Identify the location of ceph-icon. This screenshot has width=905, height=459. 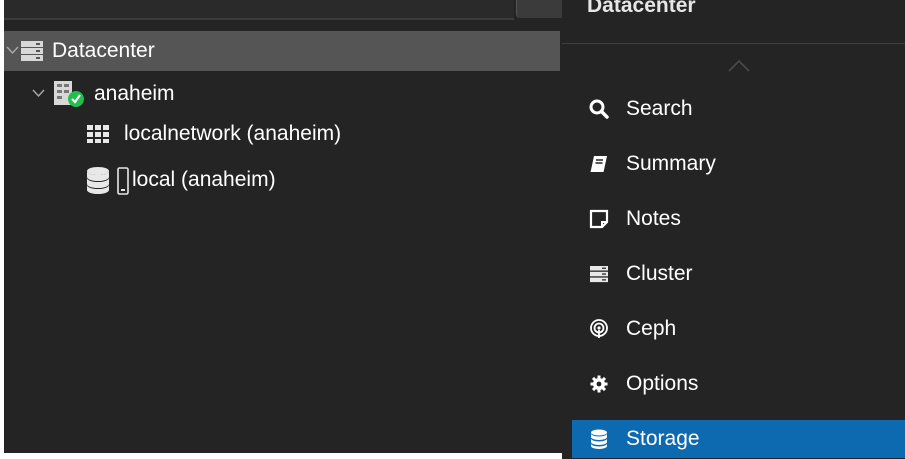
(599, 329).